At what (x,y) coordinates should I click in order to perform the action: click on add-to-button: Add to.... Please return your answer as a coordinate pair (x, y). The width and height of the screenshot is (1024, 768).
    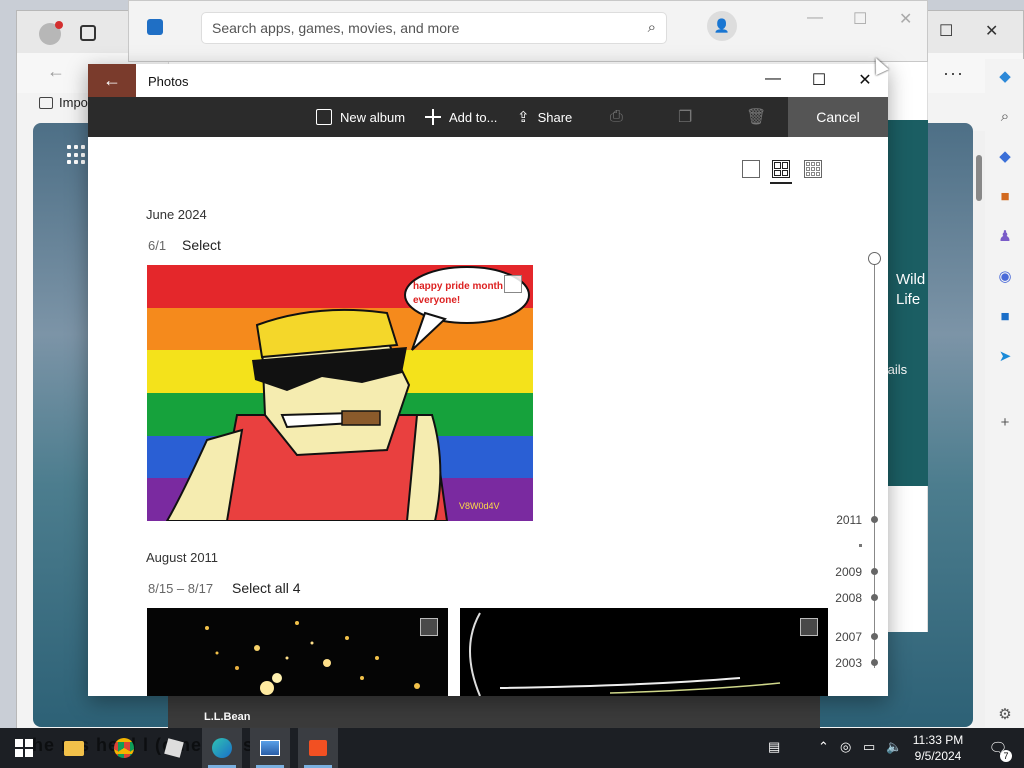
    Looking at the image, I should click on (461, 117).